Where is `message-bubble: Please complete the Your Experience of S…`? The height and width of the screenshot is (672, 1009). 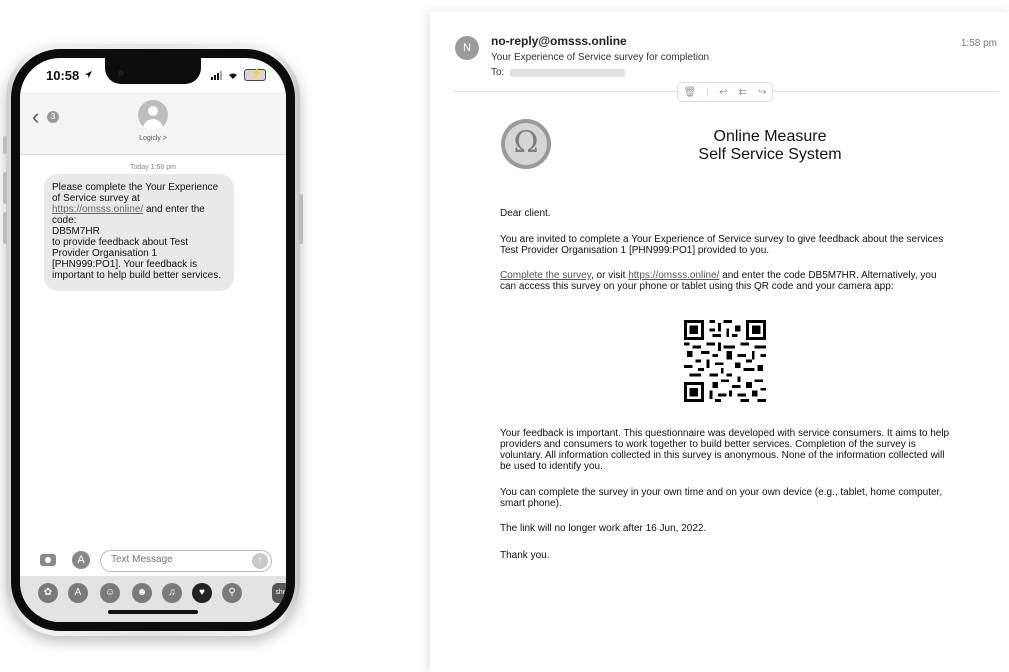
message-bubble: Please complete the Your Experience of S… is located at coordinates (139, 232).